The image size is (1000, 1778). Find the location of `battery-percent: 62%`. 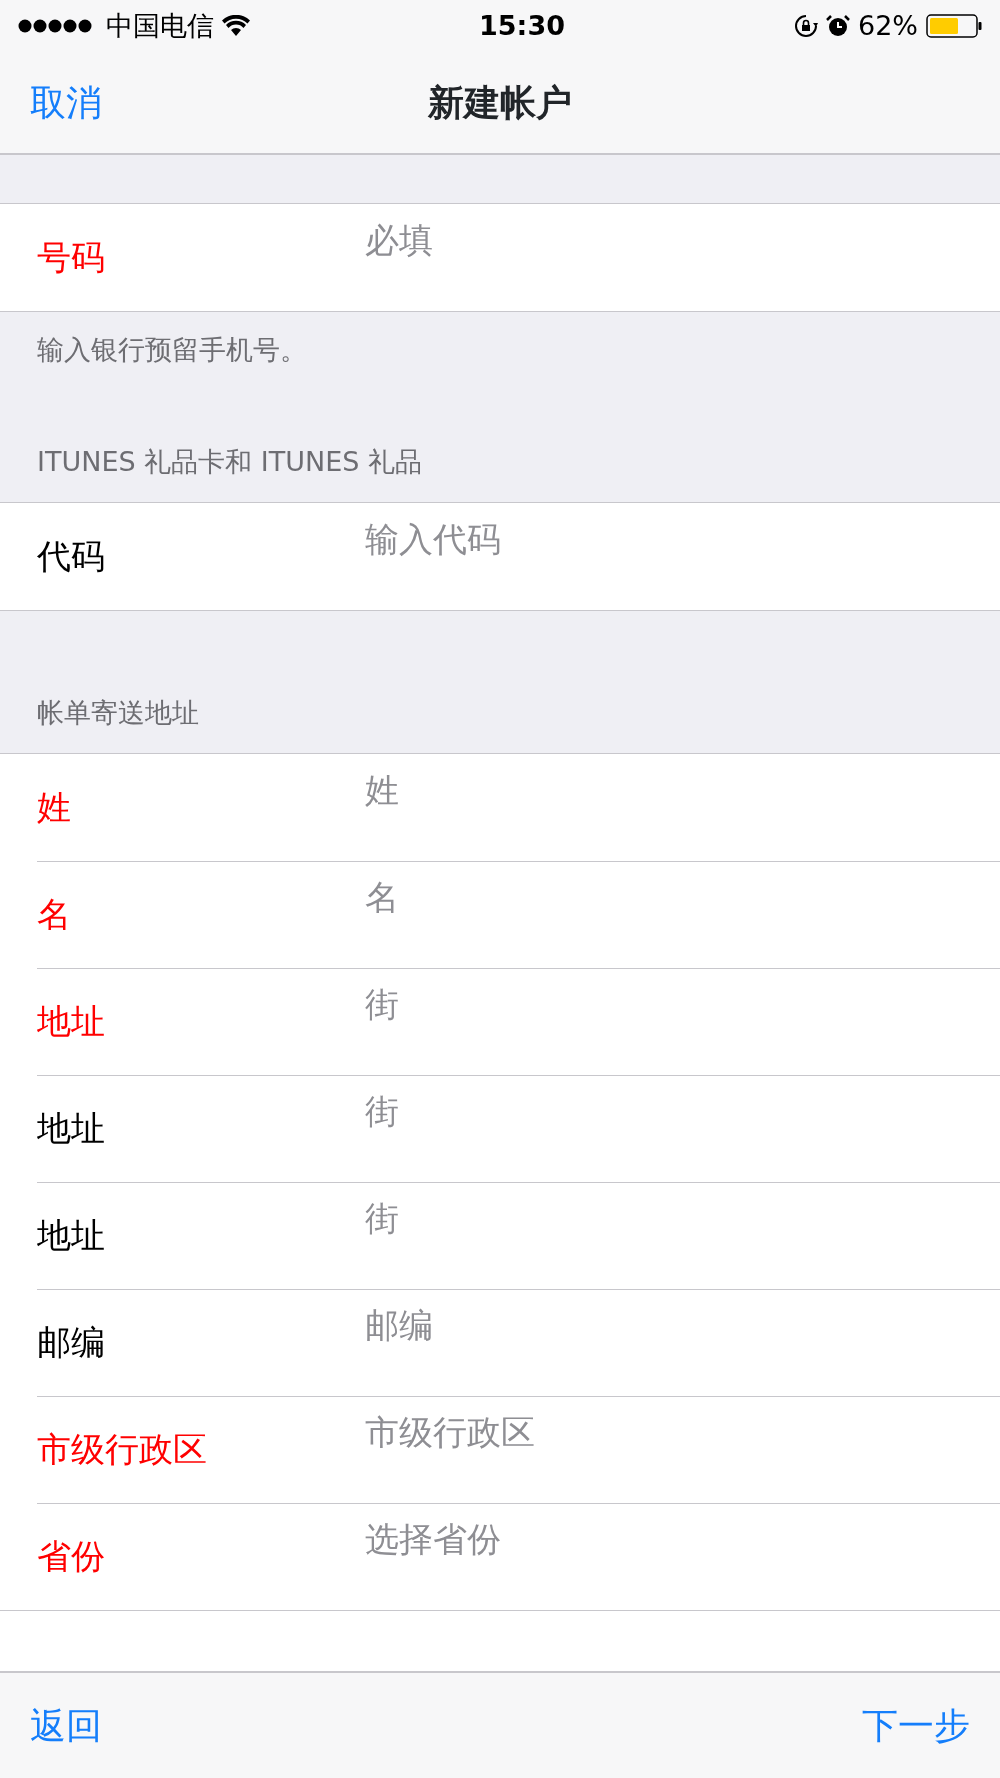

battery-percent: 62% is located at coordinates (888, 25).